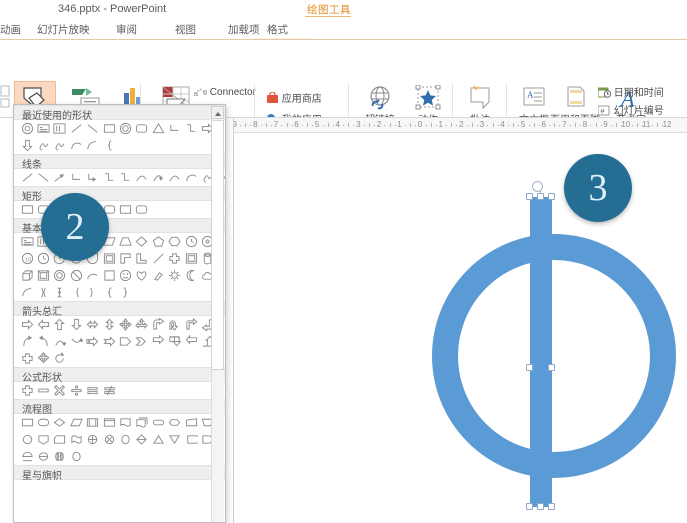 Image resolution: width=687 pixels, height=523 pixels. Describe the element at coordinates (244, 29) in the screenshot. I see `tab-addins: 加载项` at that location.